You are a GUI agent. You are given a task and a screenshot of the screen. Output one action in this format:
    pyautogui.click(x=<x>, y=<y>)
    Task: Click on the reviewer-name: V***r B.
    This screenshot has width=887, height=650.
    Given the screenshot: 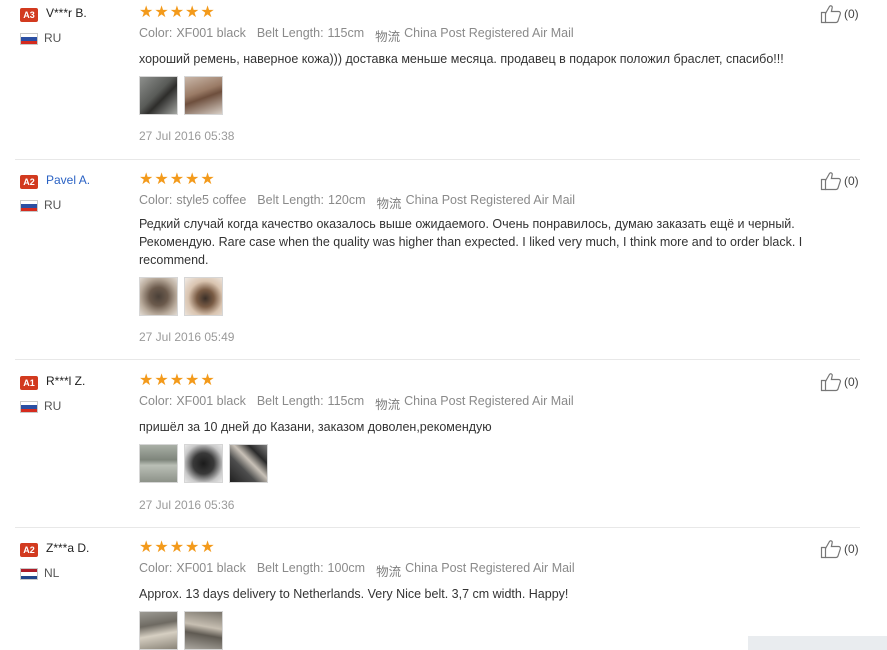 What is the action you would take?
    pyautogui.click(x=66, y=13)
    